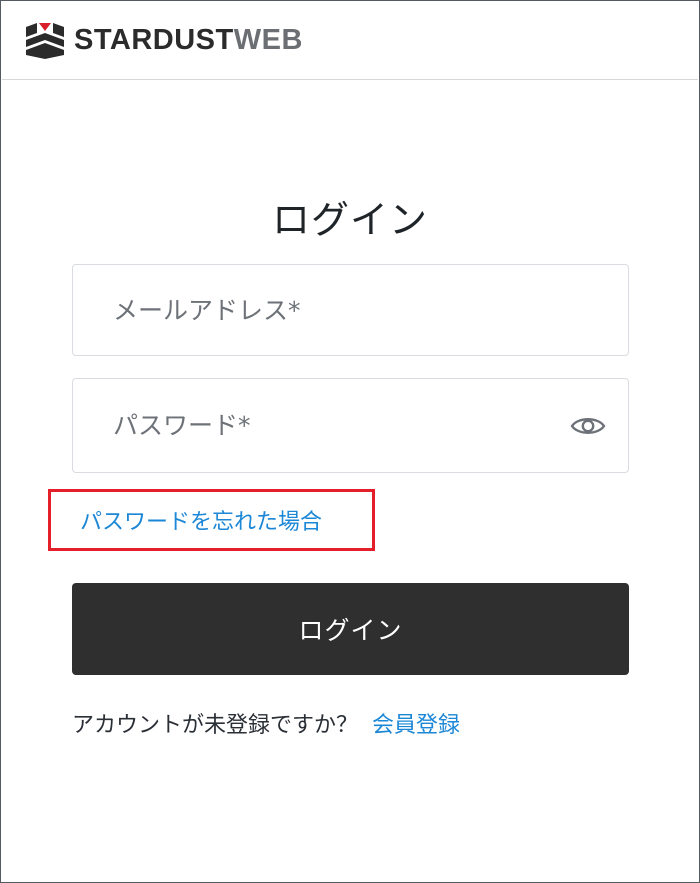 The height and width of the screenshot is (883, 700). I want to click on register-link: 会員登録, so click(416, 725).